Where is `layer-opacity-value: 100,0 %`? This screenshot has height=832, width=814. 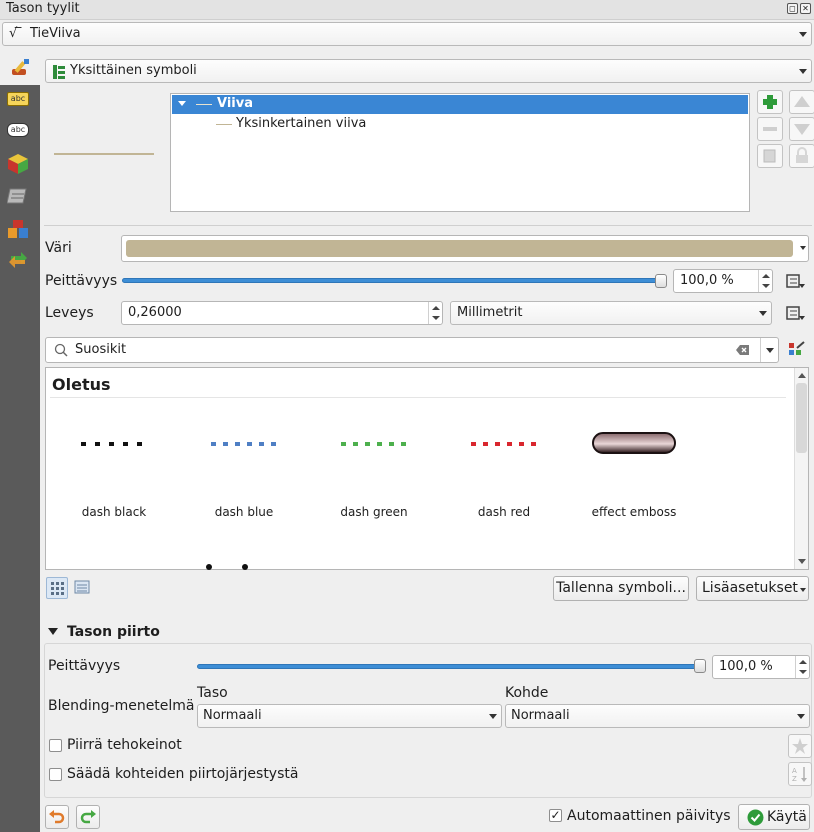 layer-opacity-value: 100,0 % is located at coordinates (746, 666).